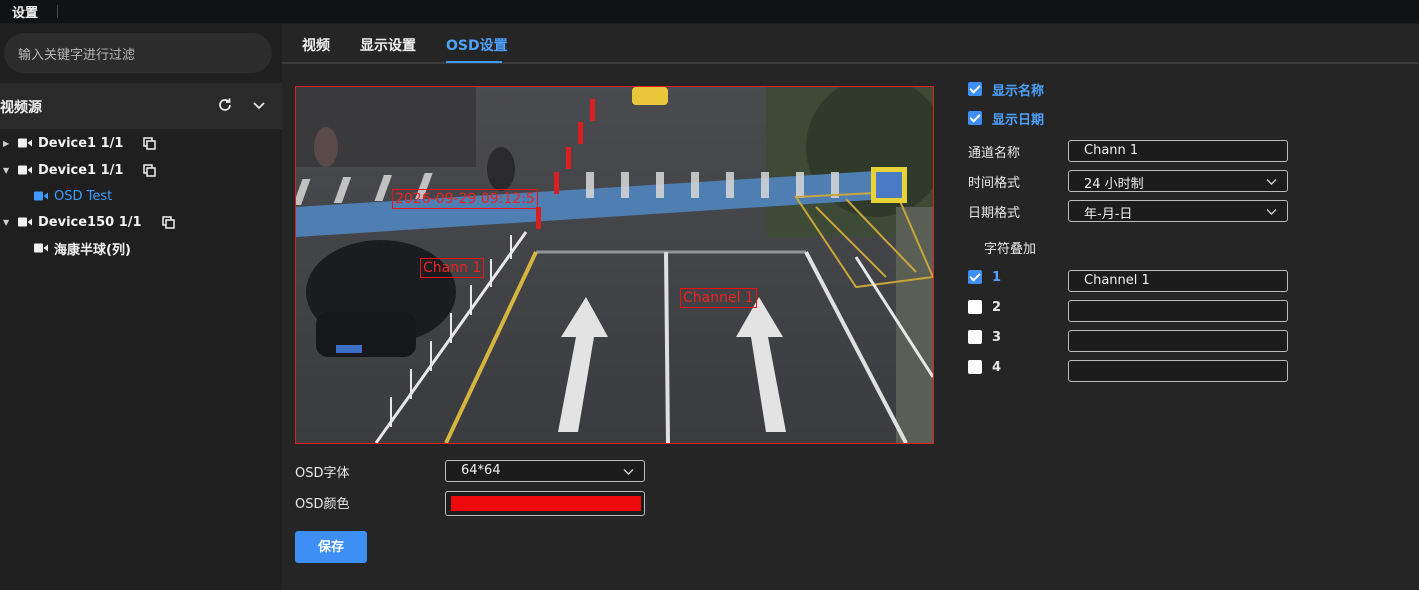 Image resolution: width=1419 pixels, height=590 pixels. Describe the element at coordinates (709, 12) in the screenshot. I see `title-bar: 设置` at that location.